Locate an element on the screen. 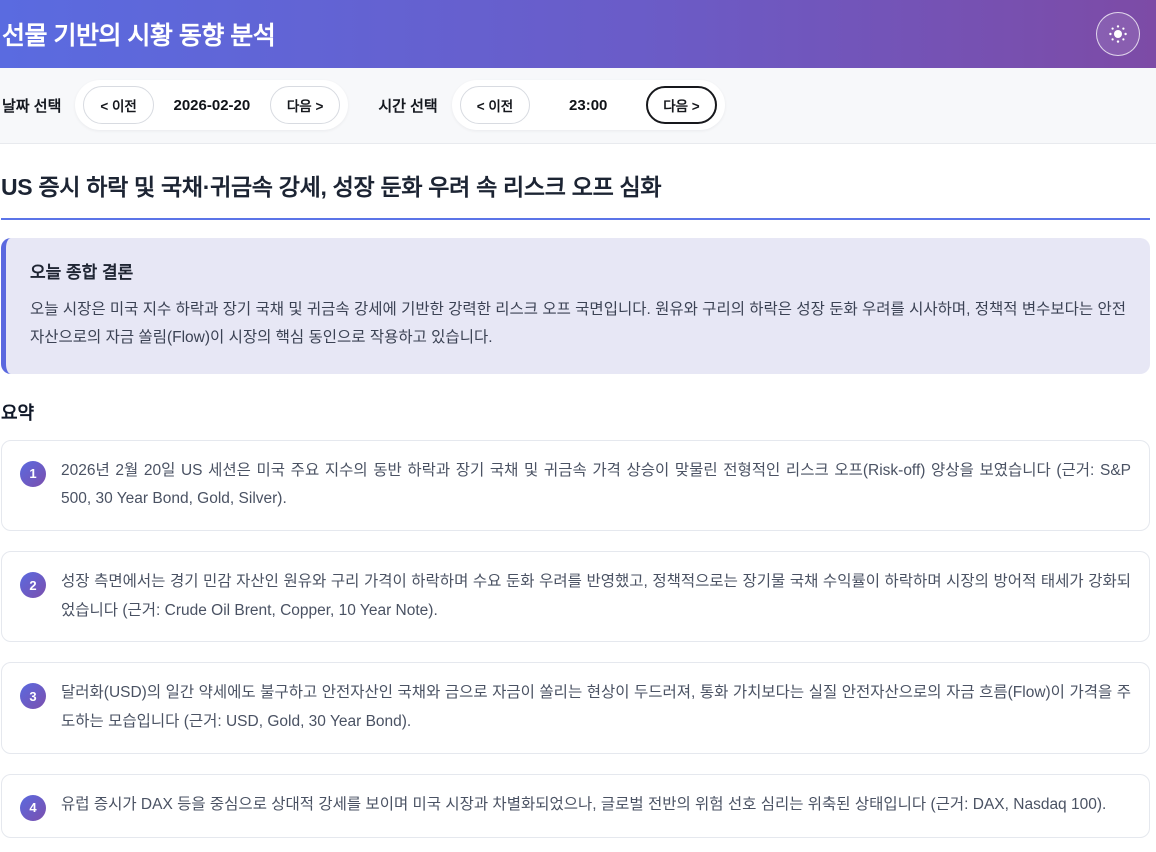 Image resolution: width=1156 pixels, height=852 pixels. item-number-badge: 2 is located at coordinates (33, 585).